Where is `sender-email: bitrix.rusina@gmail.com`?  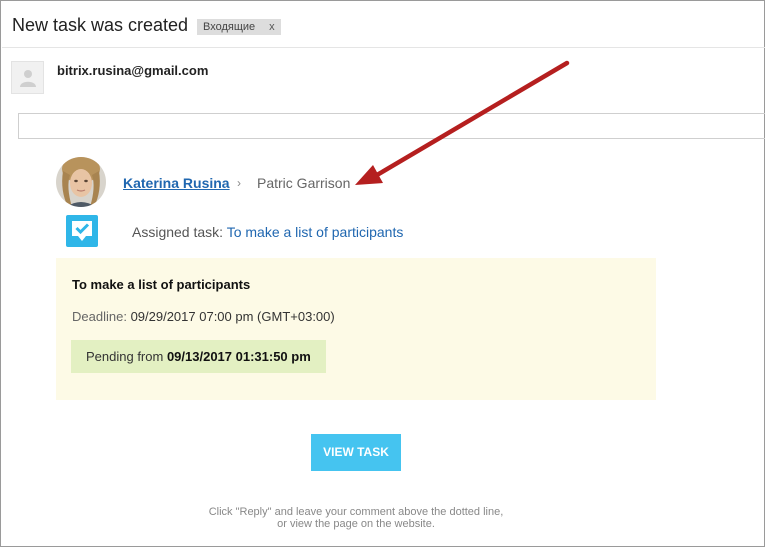
sender-email: bitrix.rusina@gmail.com is located at coordinates (132, 70).